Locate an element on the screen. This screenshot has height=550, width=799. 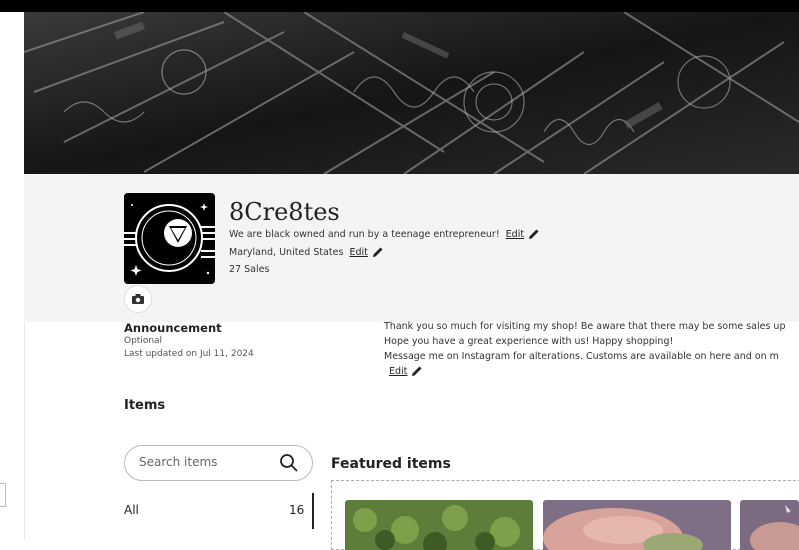
edit-location-link: Edit is located at coordinates (358, 252).